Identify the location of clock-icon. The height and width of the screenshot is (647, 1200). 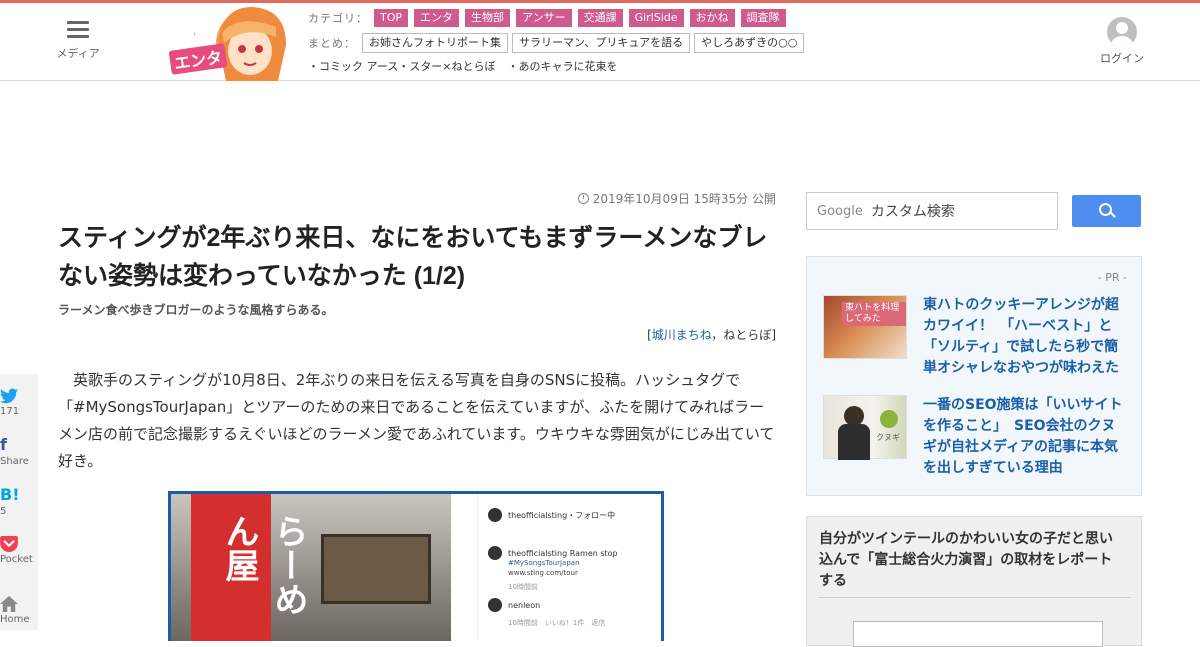
(583, 198).